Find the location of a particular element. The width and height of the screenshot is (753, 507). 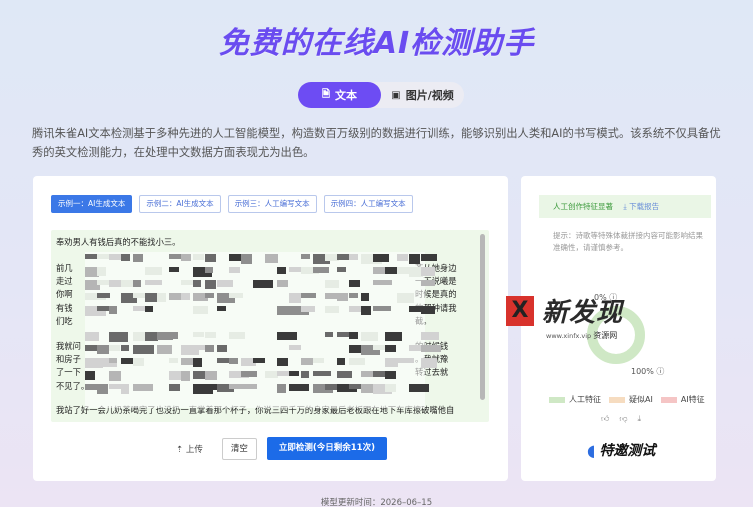

human-percent: 100% ⓘ is located at coordinates (647, 371).